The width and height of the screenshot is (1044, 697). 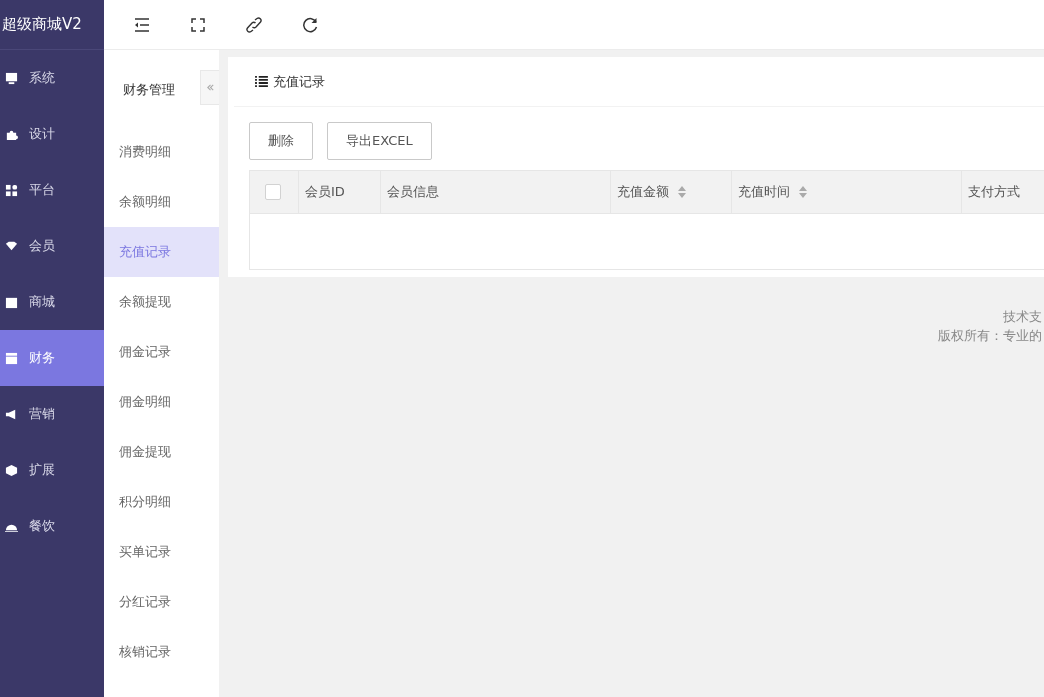 What do you see at coordinates (161, 602) in the screenshot?
I see `submenu-item: 分红记录` at bounding box center [161, 602].